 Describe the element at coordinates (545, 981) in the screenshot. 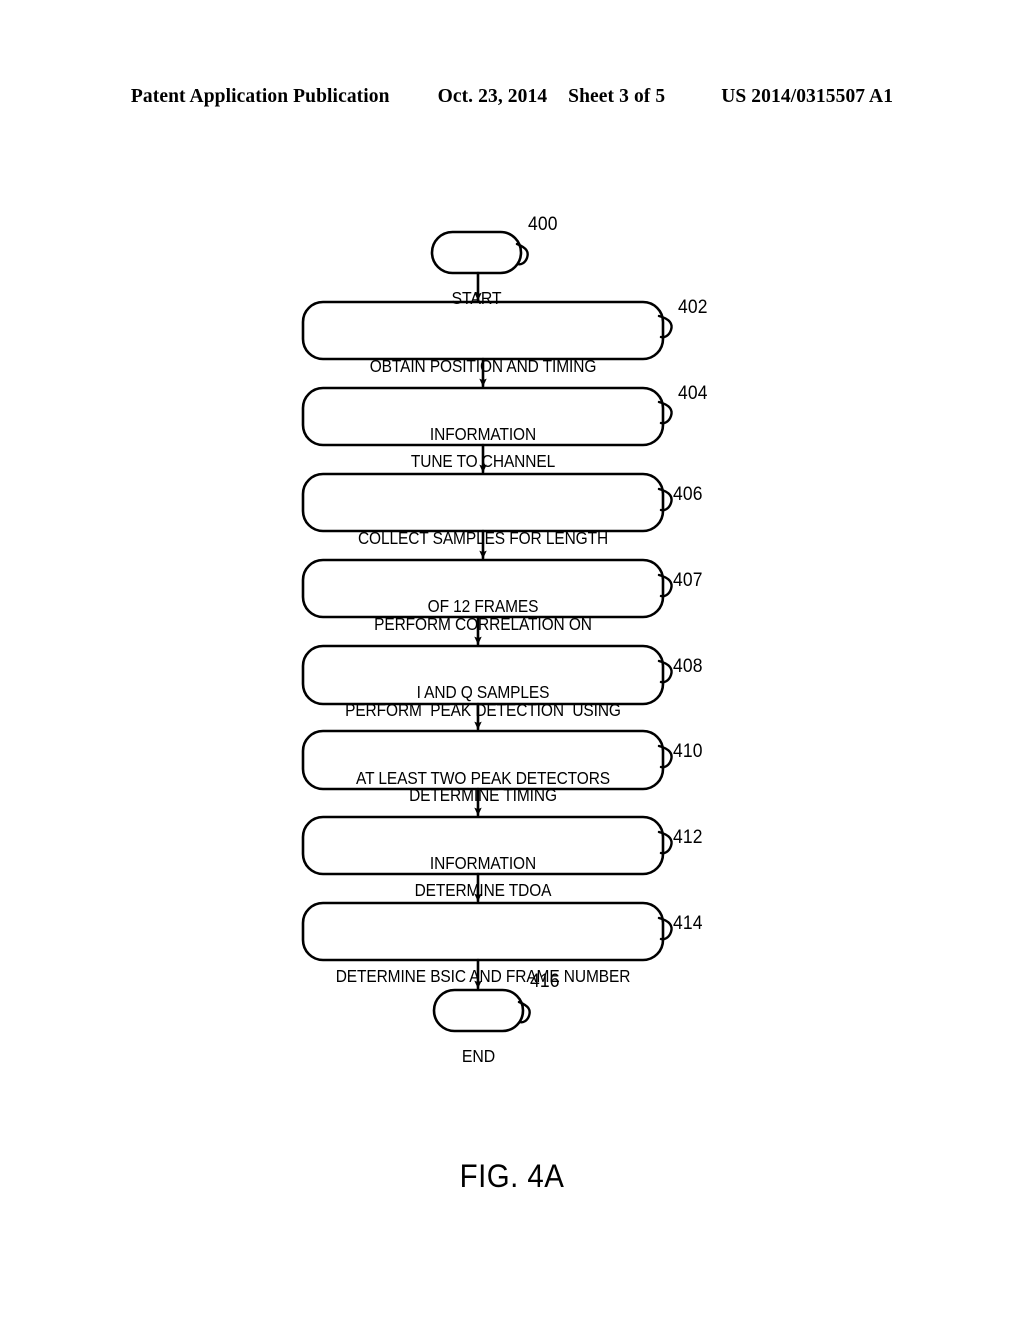

I see `ref-numeral-416: 416` at that location.